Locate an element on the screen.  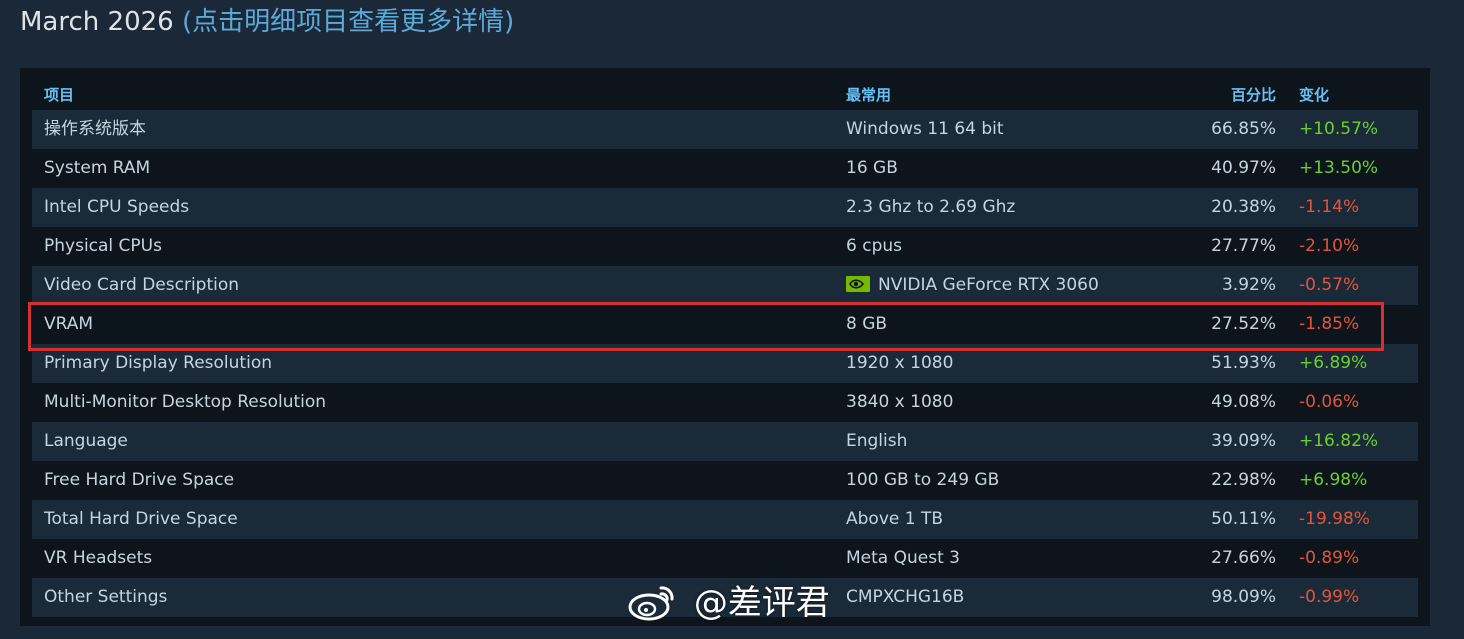
row-most-common-value: CMPXCHG16B is located at coordinates (905, 597).